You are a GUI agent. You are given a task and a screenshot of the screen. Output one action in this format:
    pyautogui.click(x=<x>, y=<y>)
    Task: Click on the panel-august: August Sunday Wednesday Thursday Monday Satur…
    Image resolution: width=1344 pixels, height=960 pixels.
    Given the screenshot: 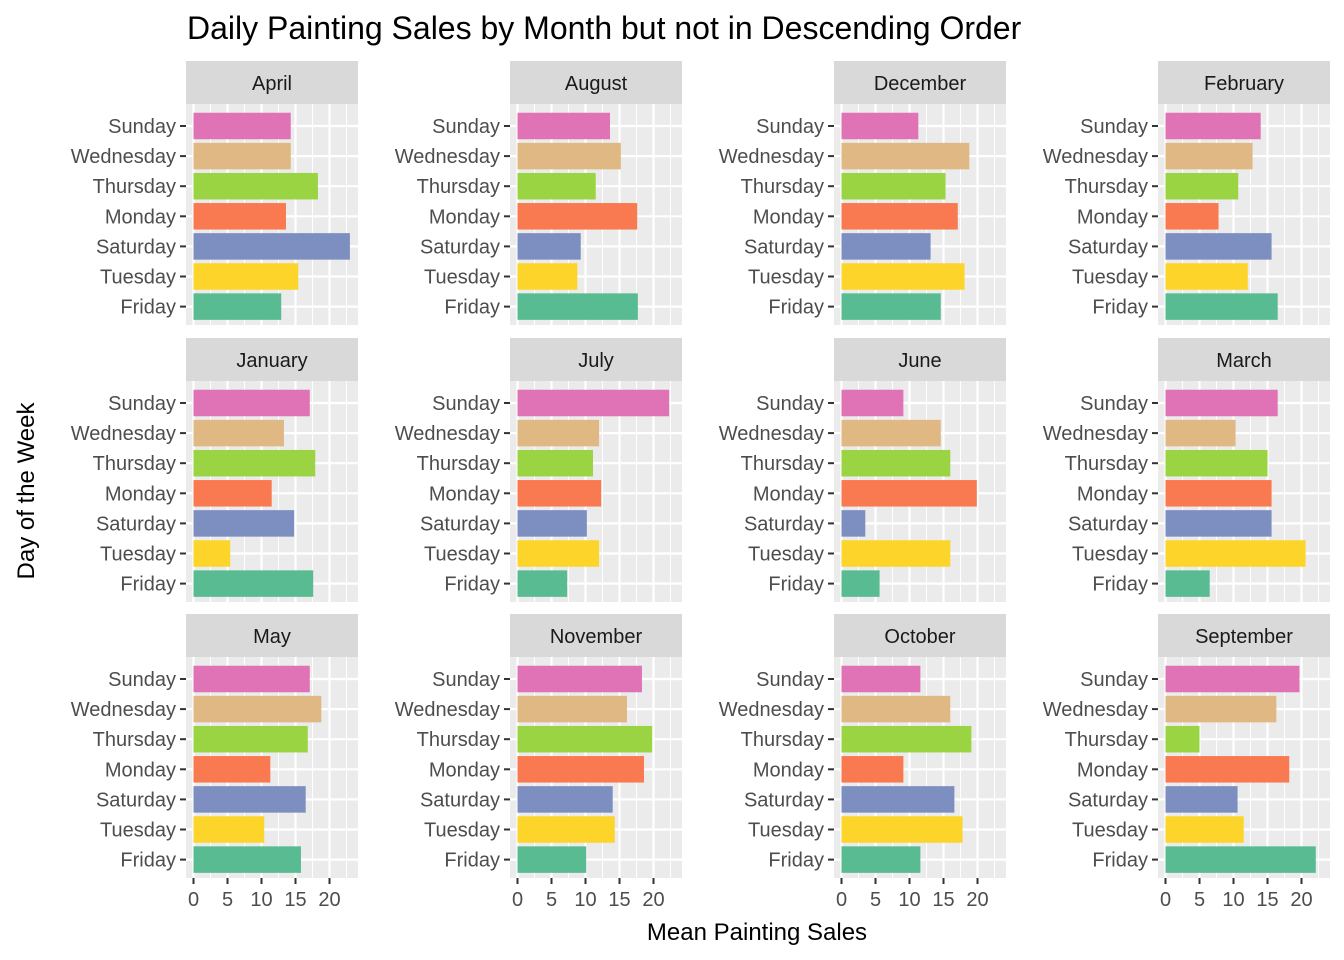 What is the action you would take?
    pyautogui.click(x=538, y=193)
    